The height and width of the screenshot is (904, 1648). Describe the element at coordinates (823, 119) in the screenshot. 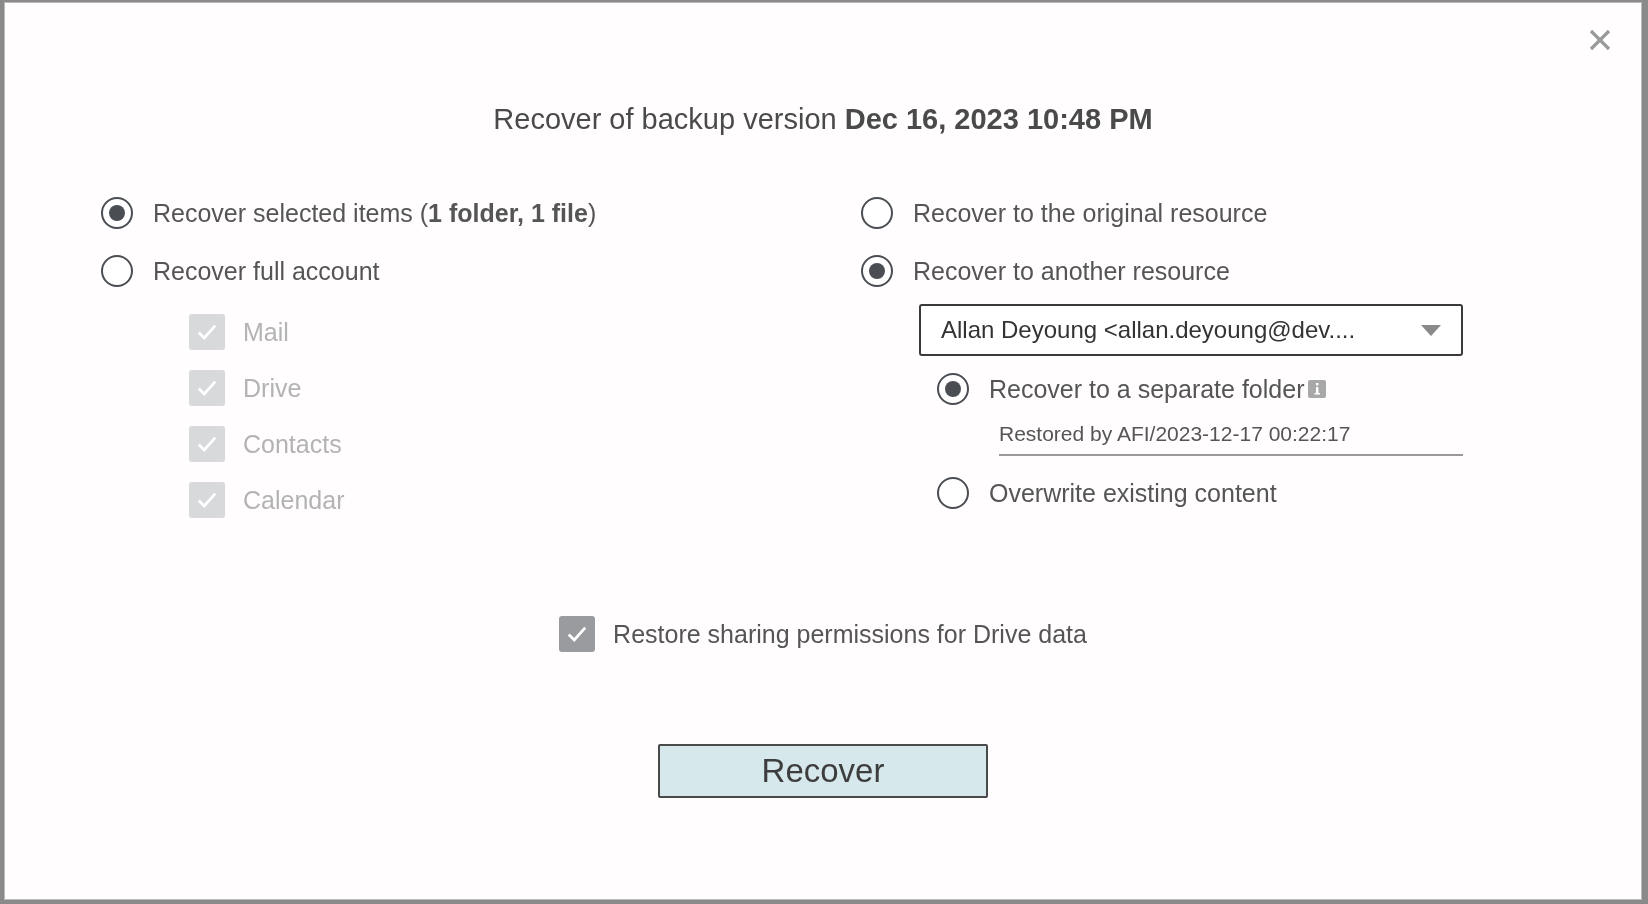

I see `dialog-title: Recover of backup version Dec 16, 2023 10:48 PM` at that location.